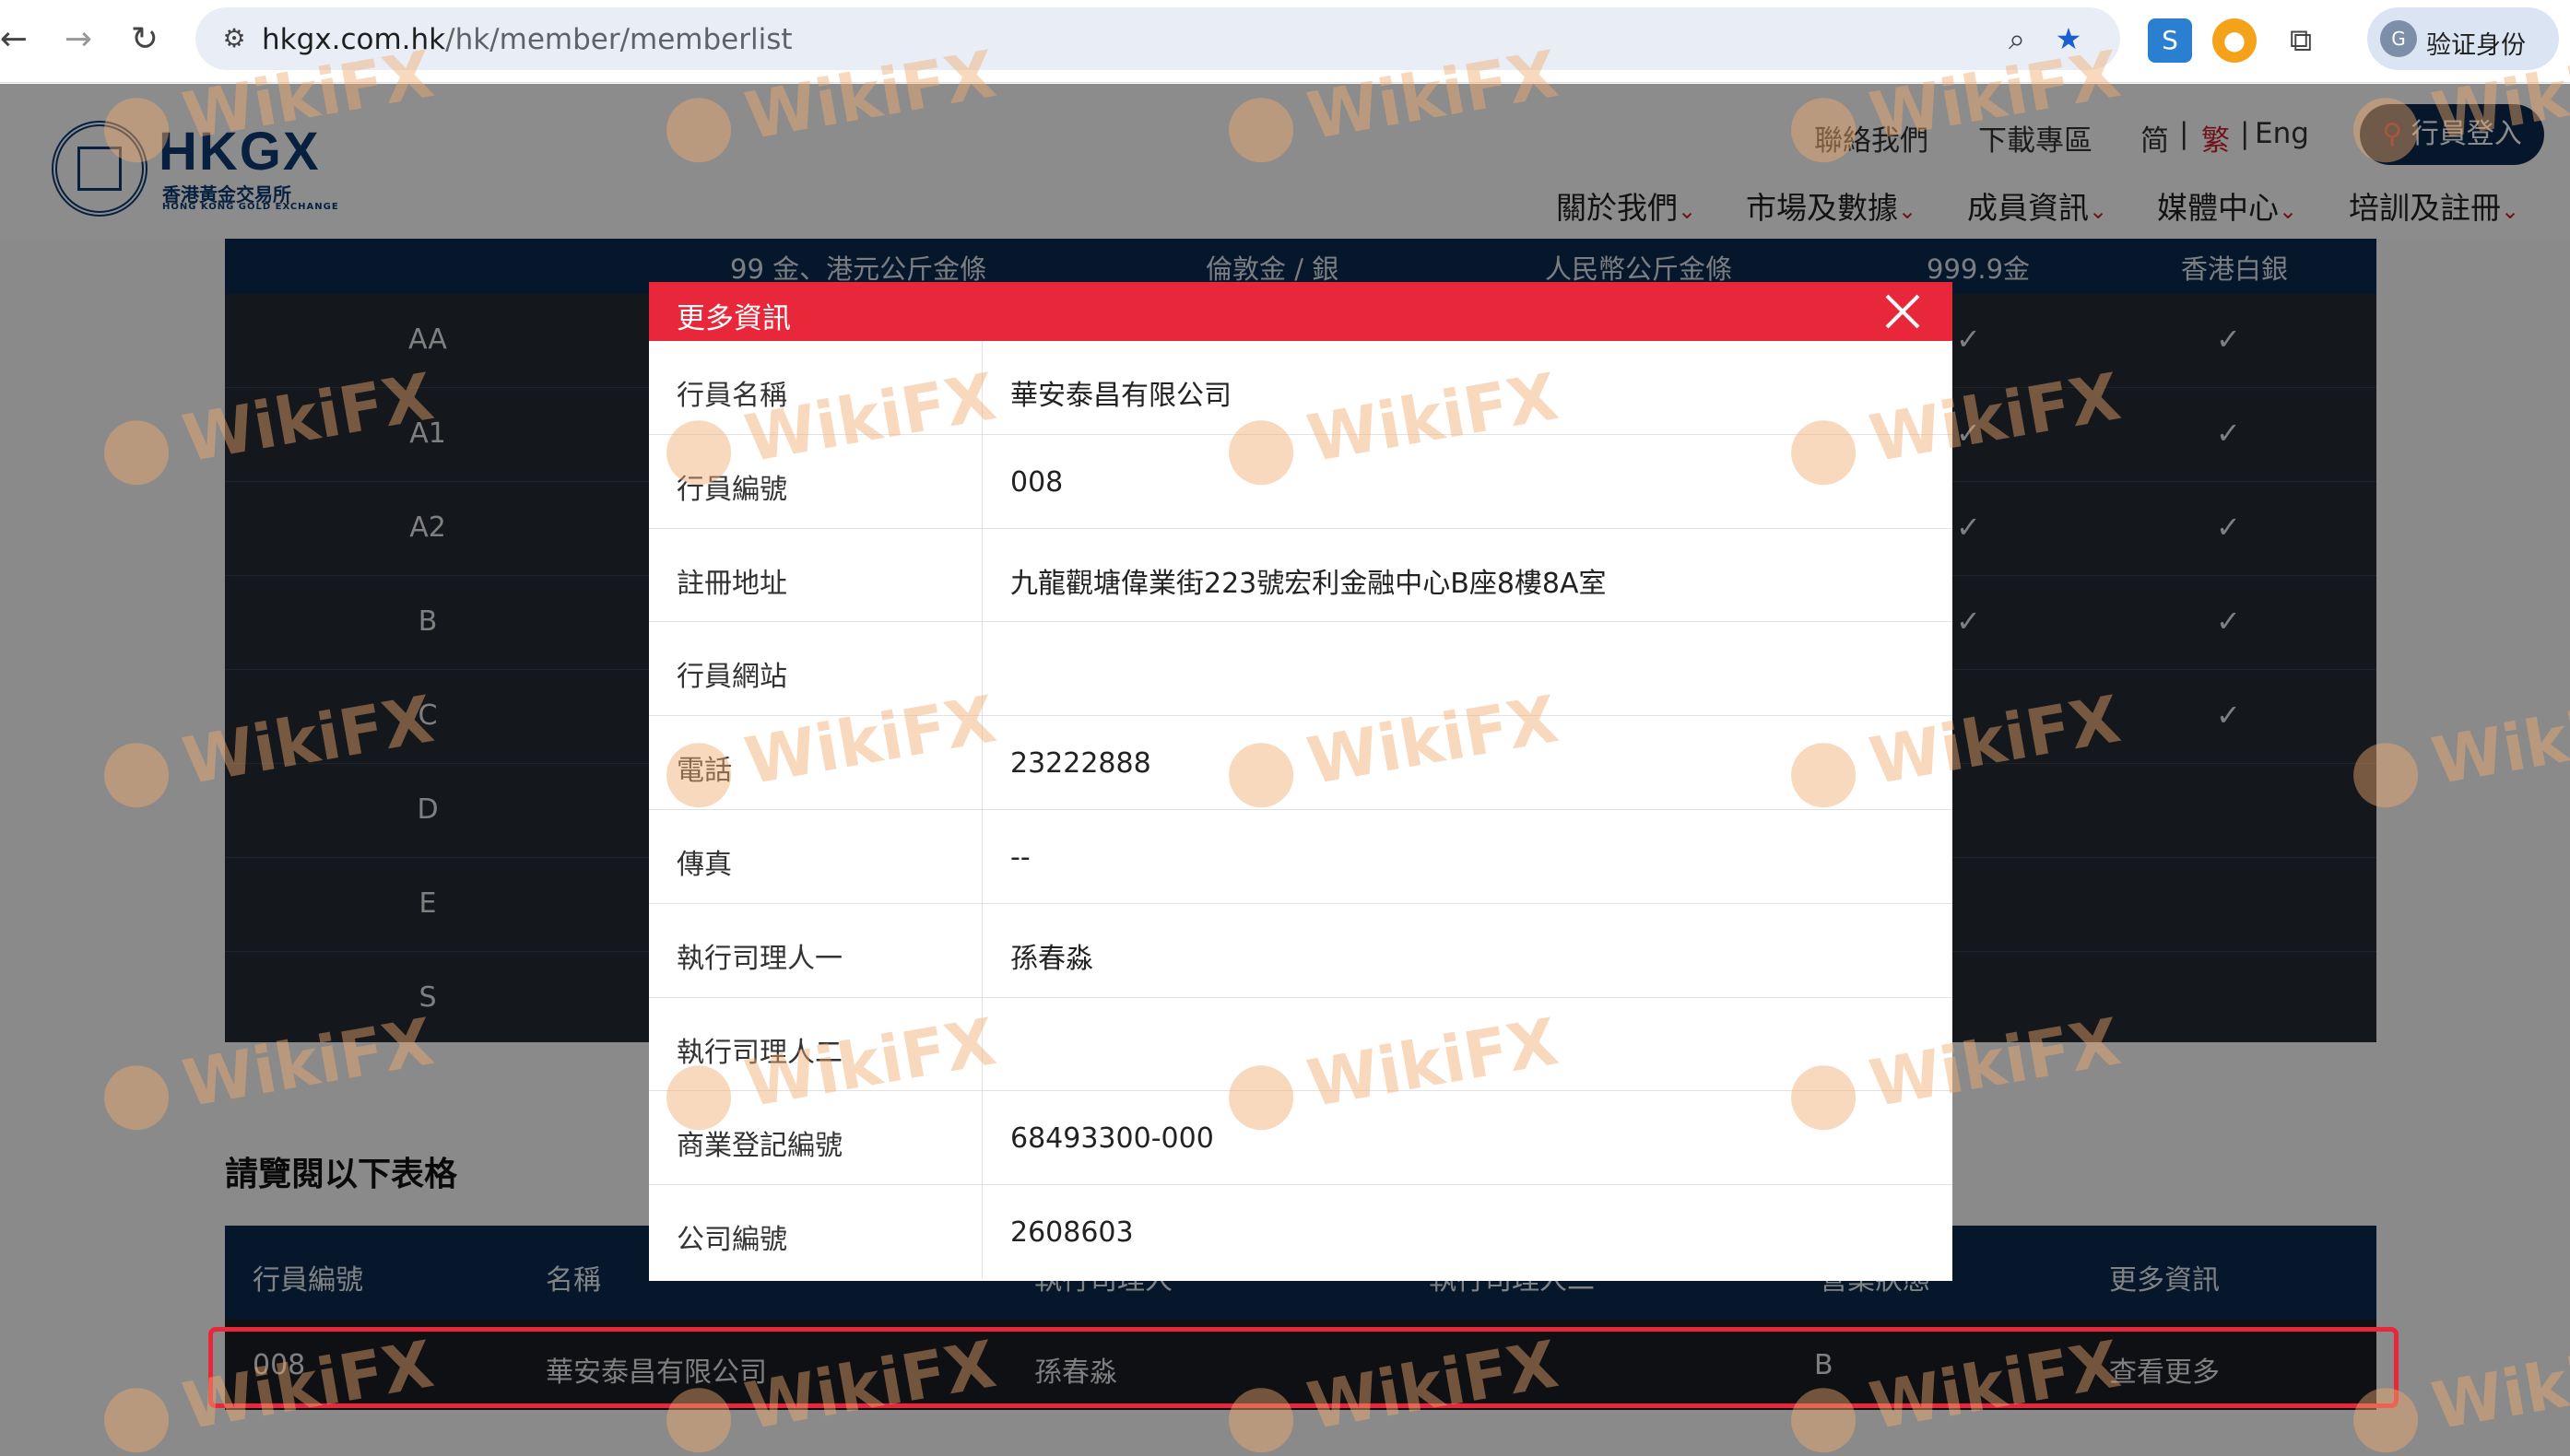 Image resolution: width=2570 pixels, height=1456 pixels. What do you see at coordinates (619, 39) in the screenshot?
I see `url-path: /hk/member/memberlist` at bounding box center [619, 39].